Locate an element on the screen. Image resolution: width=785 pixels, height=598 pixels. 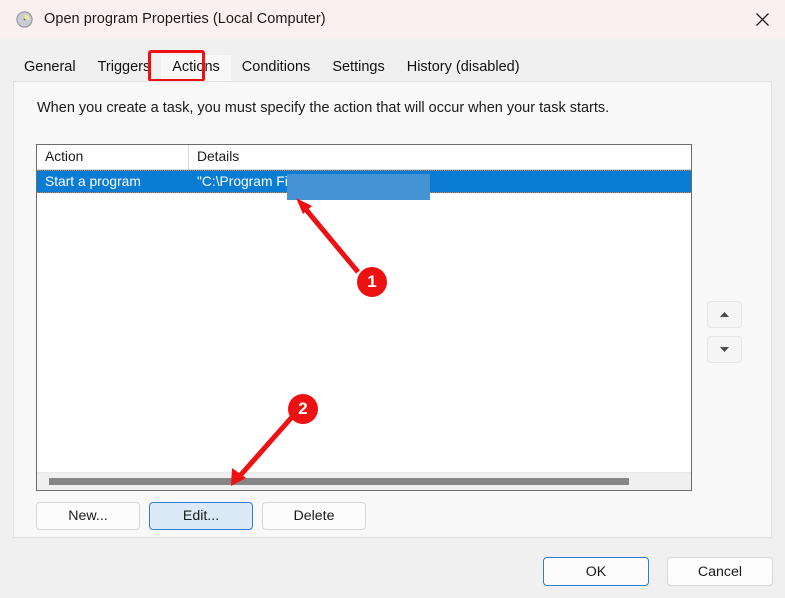
triangle-down-icon is located at coordinates (724, 349).